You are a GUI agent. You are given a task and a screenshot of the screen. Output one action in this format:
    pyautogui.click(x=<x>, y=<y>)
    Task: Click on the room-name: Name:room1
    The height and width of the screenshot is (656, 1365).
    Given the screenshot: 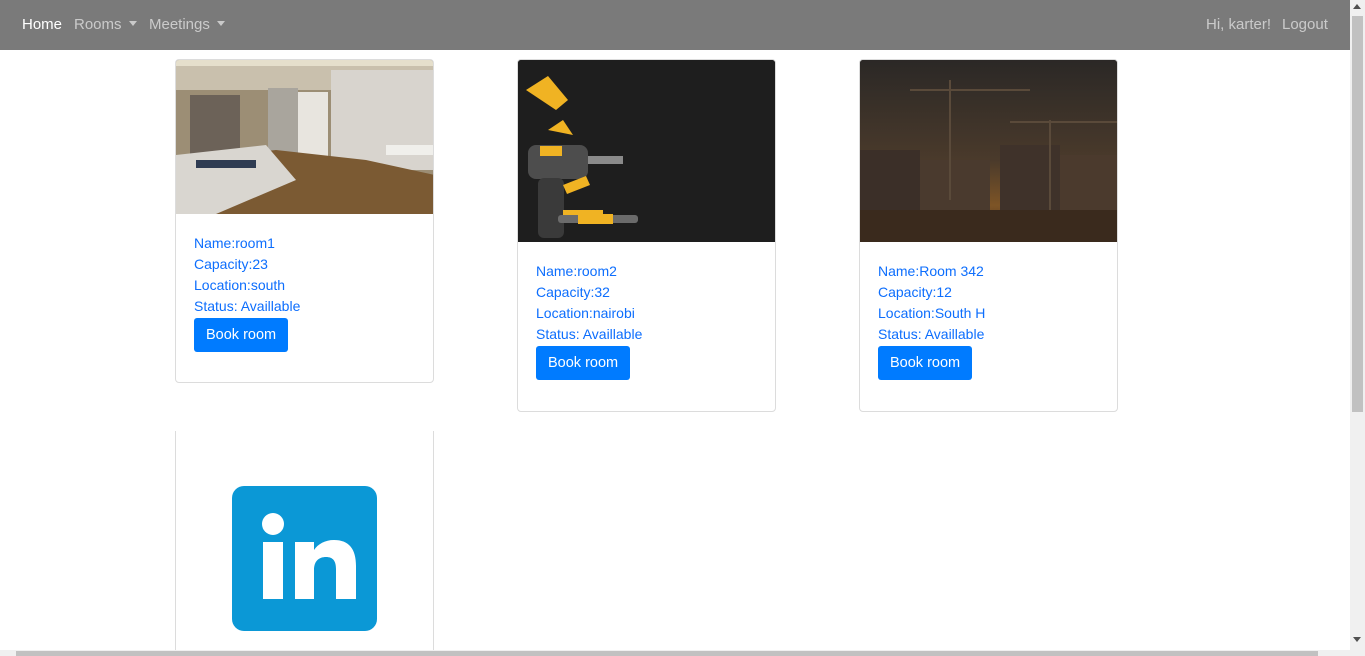 What is the action you would take?
    pyautogui.click(x=234, y=243)
    